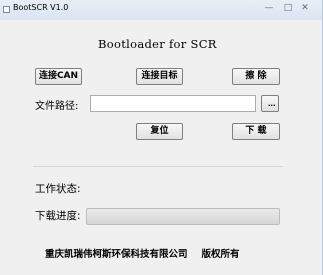 This screenshot has width=323, height=275. Describe the element at coordinates (173, 103) in the screenshot. I see `file-path-input` at that location.